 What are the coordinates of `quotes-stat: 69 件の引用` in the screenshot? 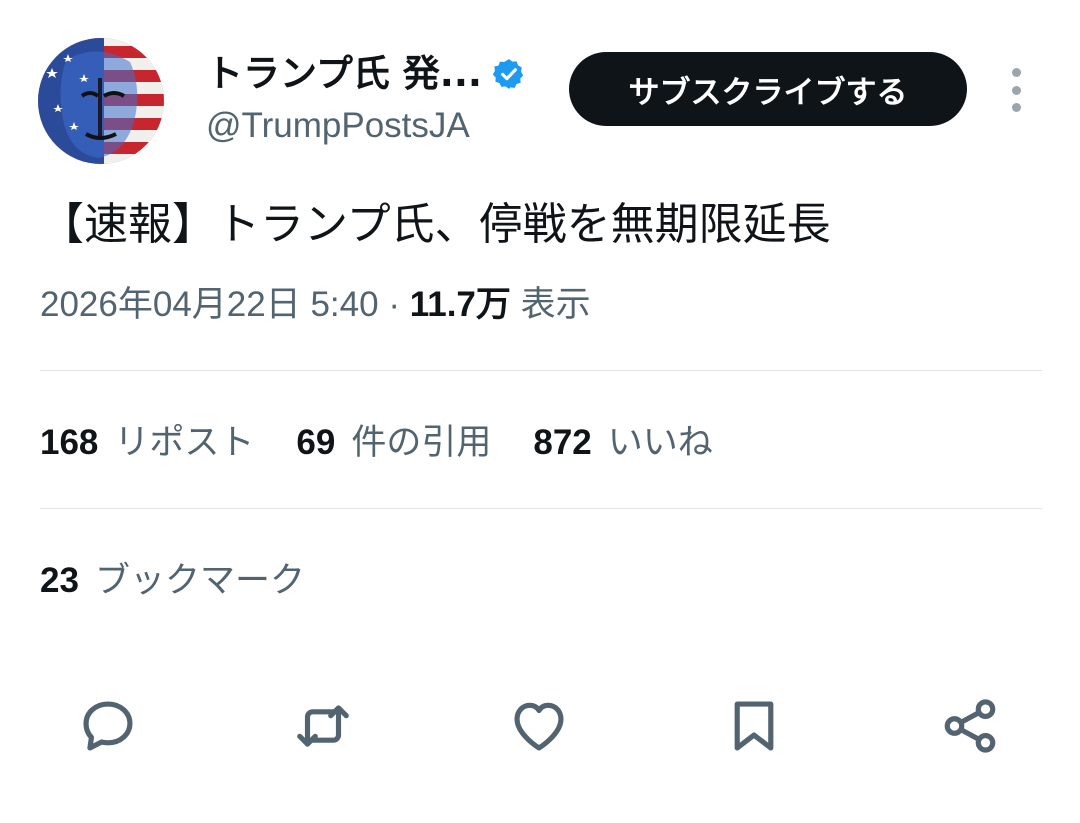 It's located at (393, 443).